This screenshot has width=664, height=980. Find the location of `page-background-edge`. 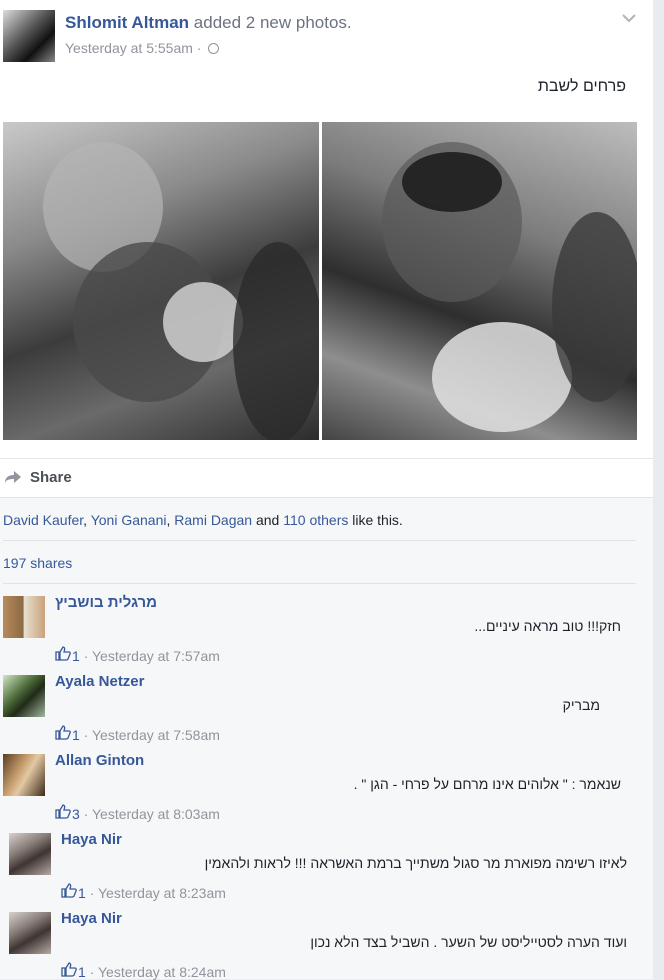

page-background-edge is located at coordinates (658, 489).